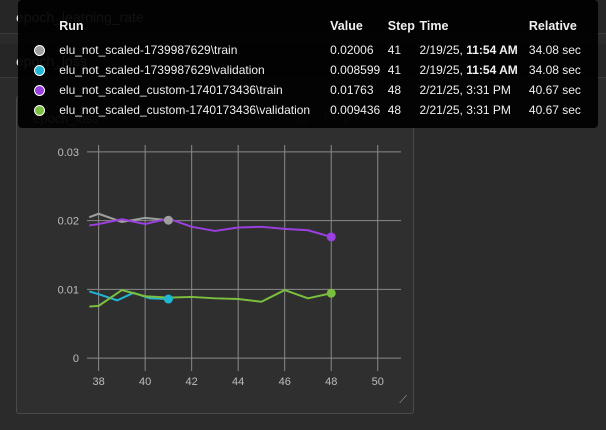 The height and width of the screenshot is (430, 606). What do you see at coordinates (378, 382) in the screenshot?
I see `x-tick-label: 50` at bounding box center [378, 382].